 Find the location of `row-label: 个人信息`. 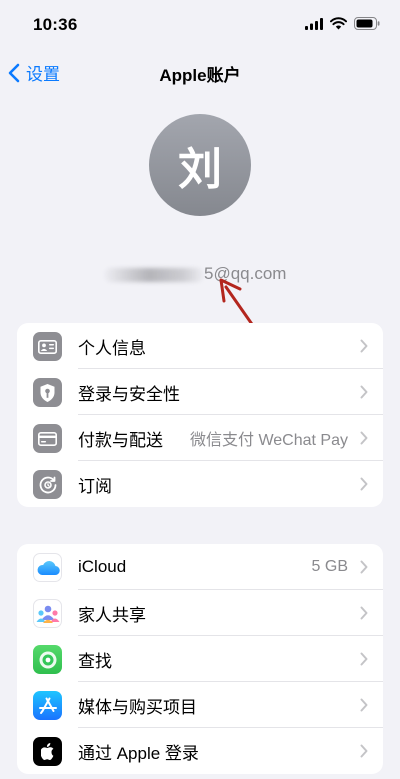

row-label: 个人信息 is located at coordinates (112, 348).